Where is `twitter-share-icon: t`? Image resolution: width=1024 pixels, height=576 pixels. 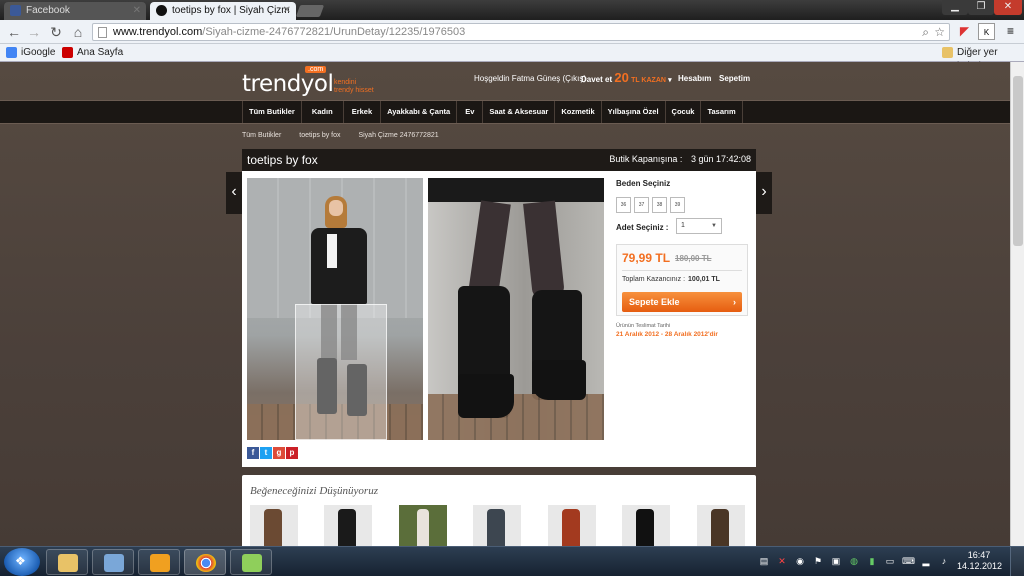
twitter-share-icon: t is located at coordinates (266, 453).